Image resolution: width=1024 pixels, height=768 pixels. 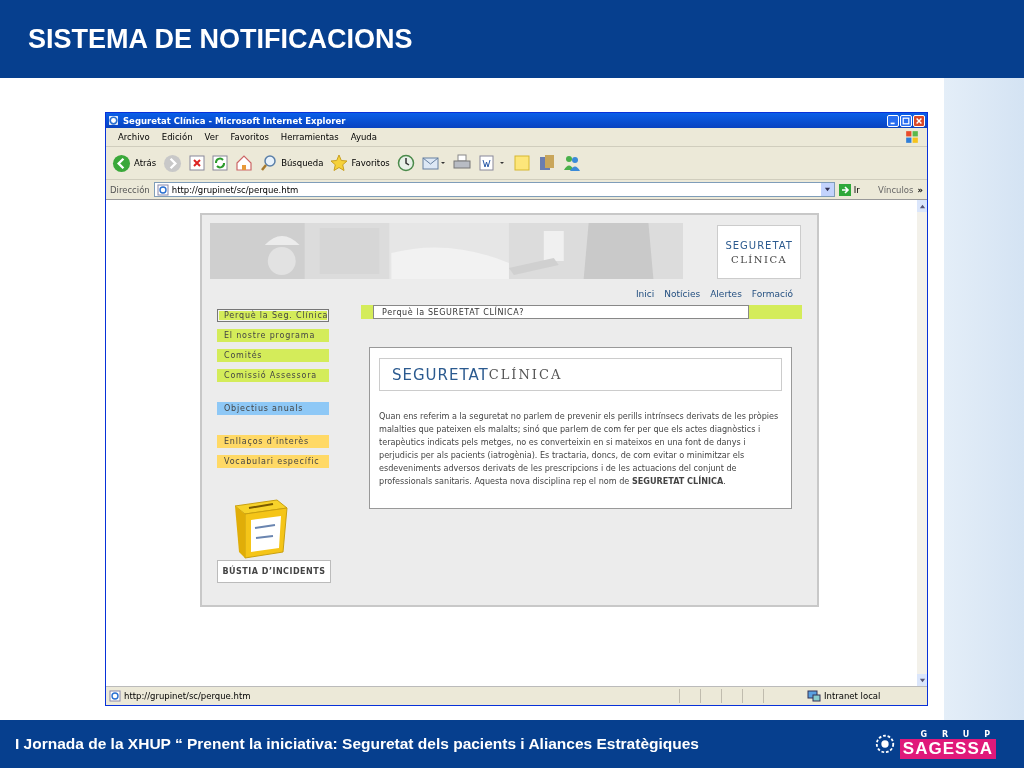 I want to click on logo-mark-icon, so click(x=884, y=744).